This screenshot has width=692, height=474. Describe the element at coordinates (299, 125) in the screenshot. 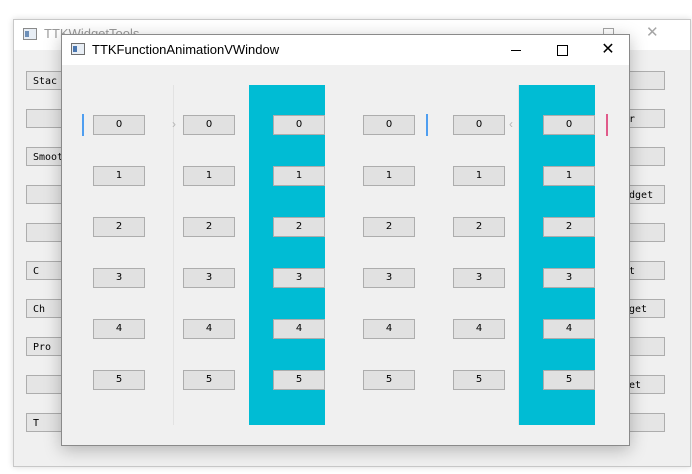

I see `group-3-button-0: 0` at that location.